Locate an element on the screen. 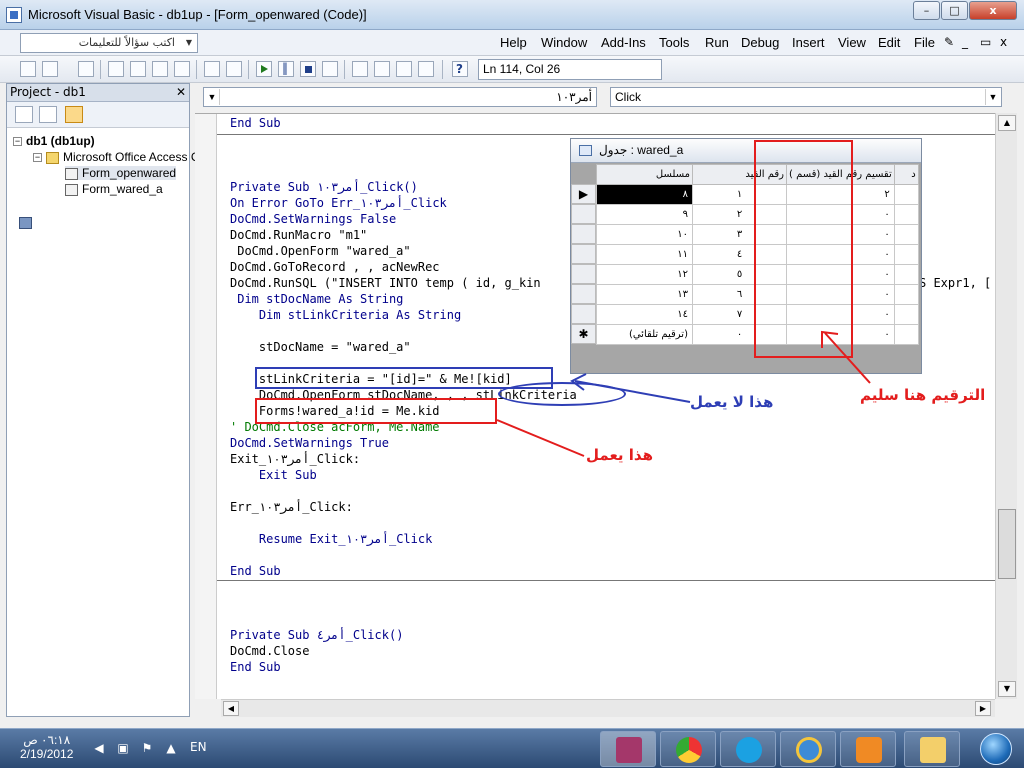  copy-icon is located at coordinates (138, 69).